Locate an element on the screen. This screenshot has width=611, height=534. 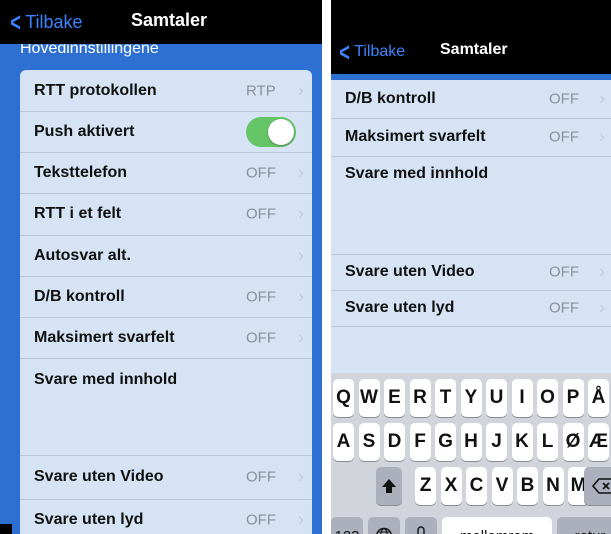
key-o: O is located at coordinates (547, 398).